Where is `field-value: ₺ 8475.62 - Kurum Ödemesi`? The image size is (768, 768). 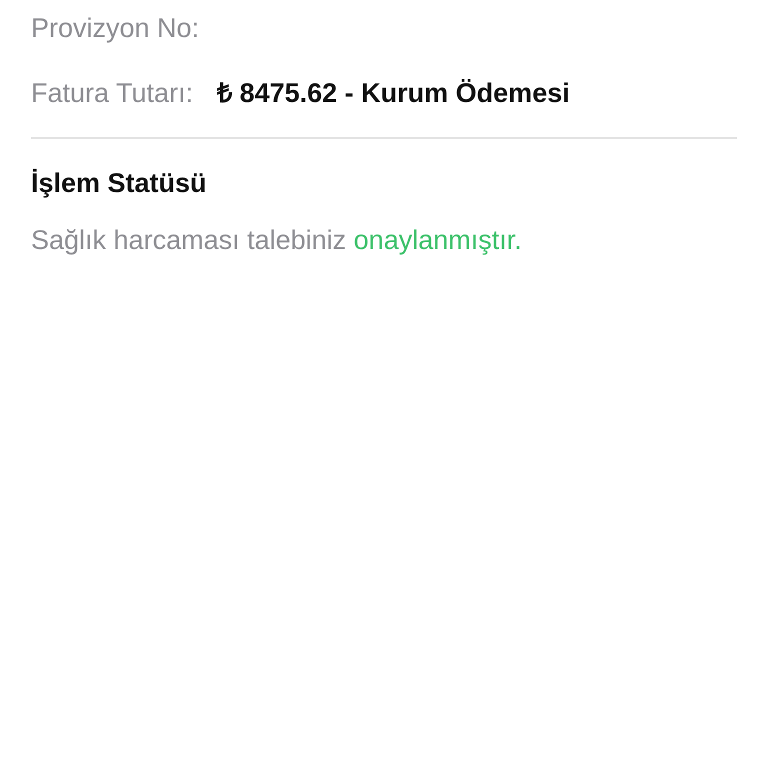
field-value: ₺ 8475.62 - Kurum Ödemesi is located at coordinates (393, 93).